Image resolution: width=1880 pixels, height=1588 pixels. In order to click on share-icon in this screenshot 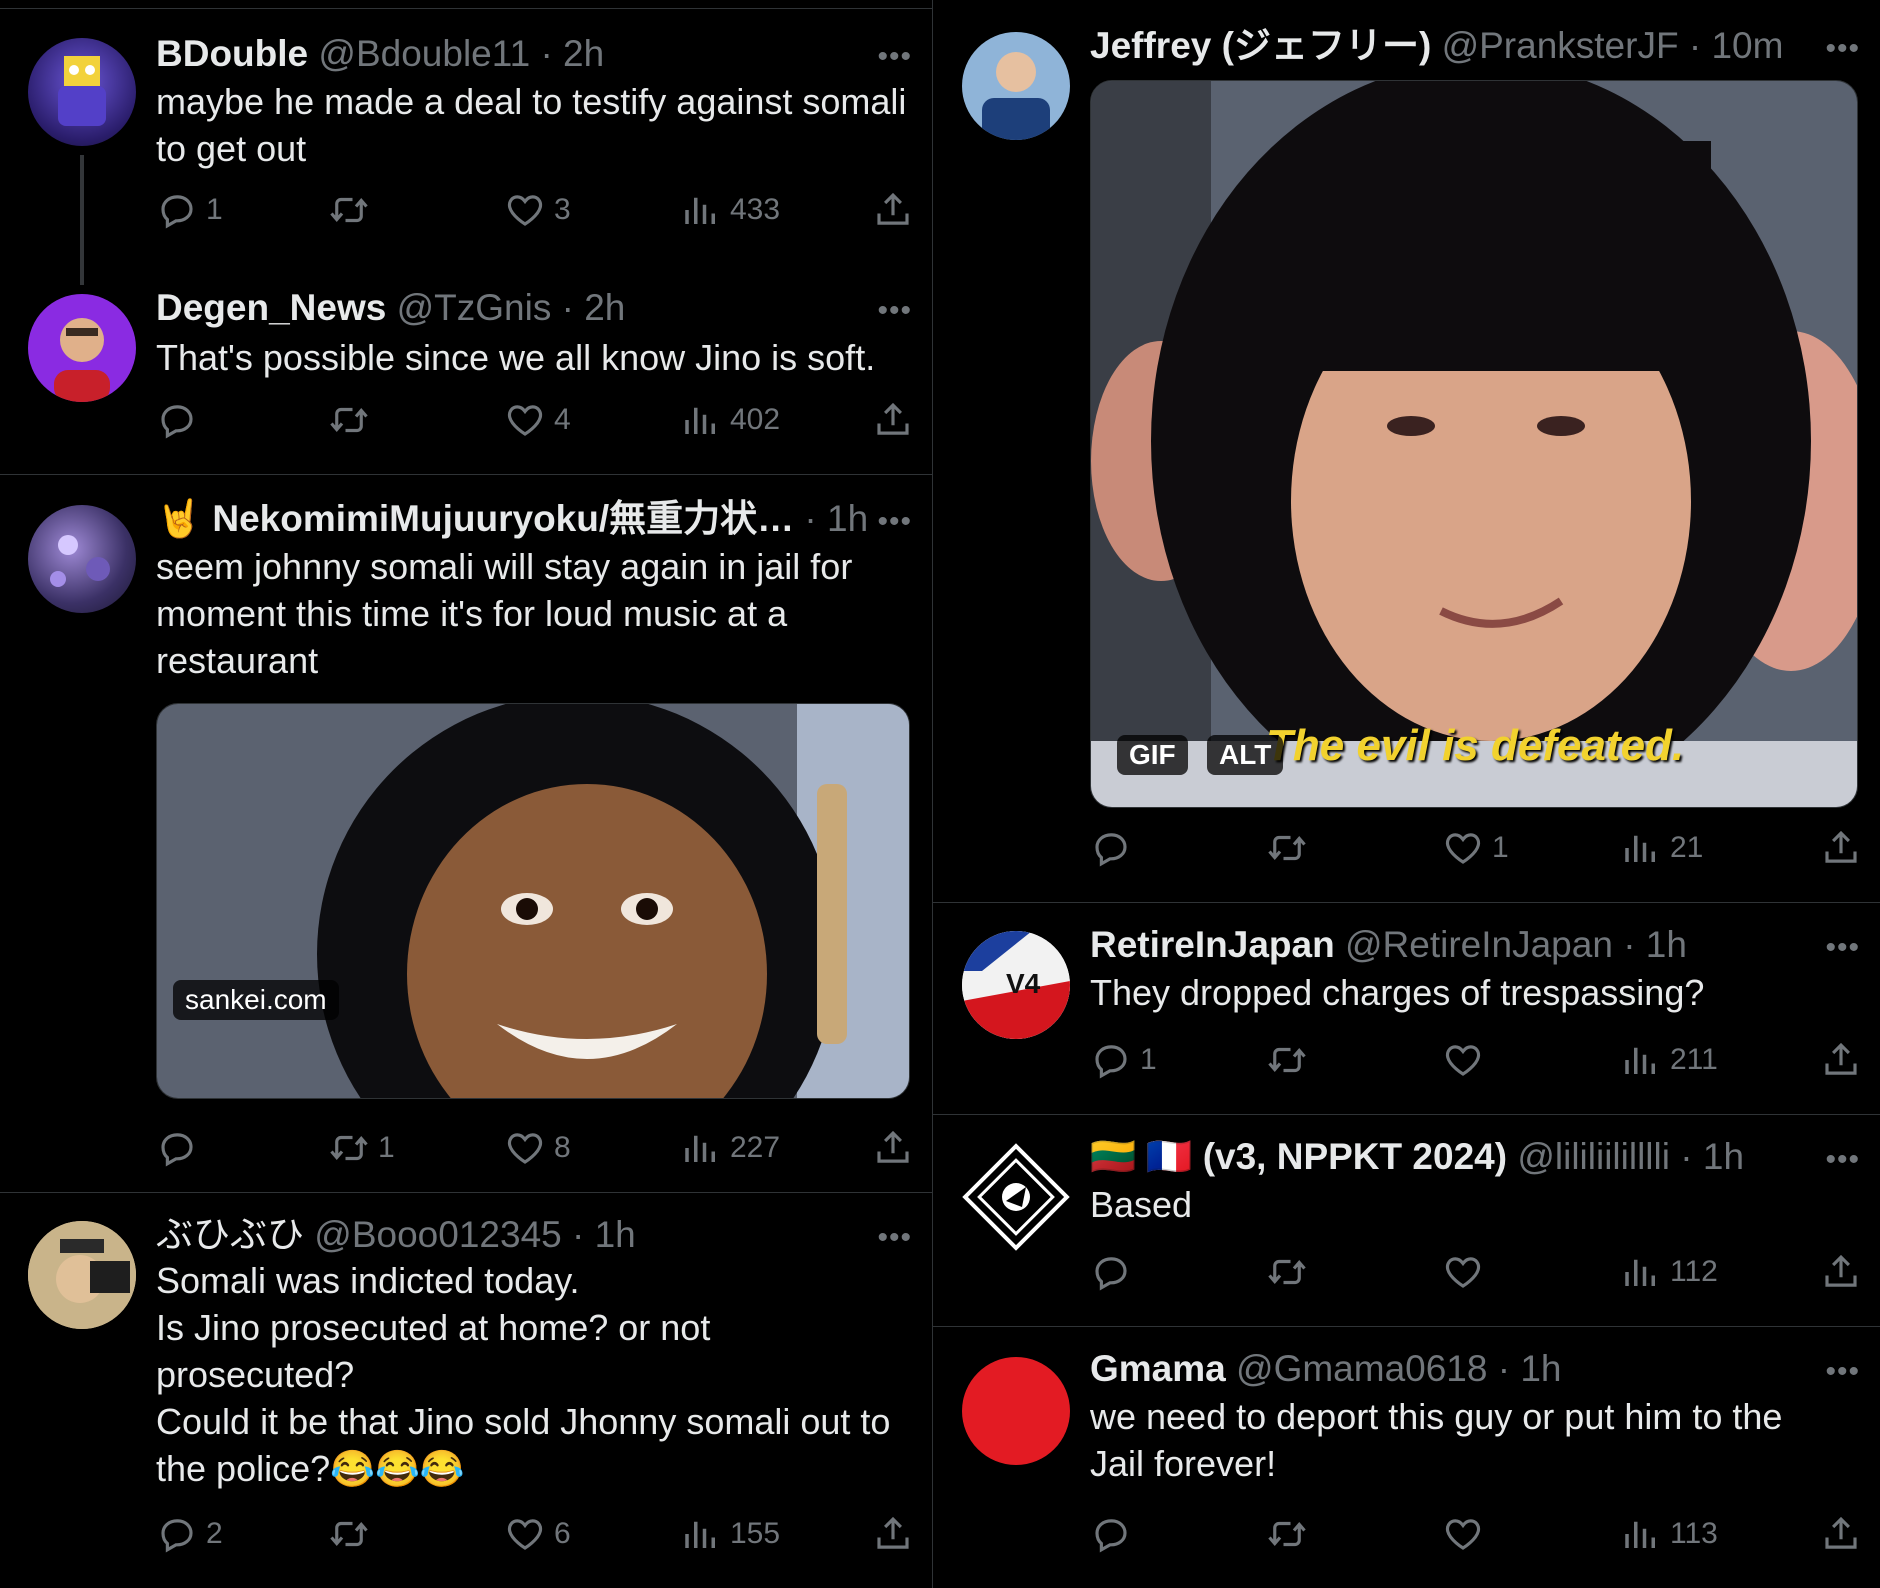, I will do `click(1841, 1534)`.